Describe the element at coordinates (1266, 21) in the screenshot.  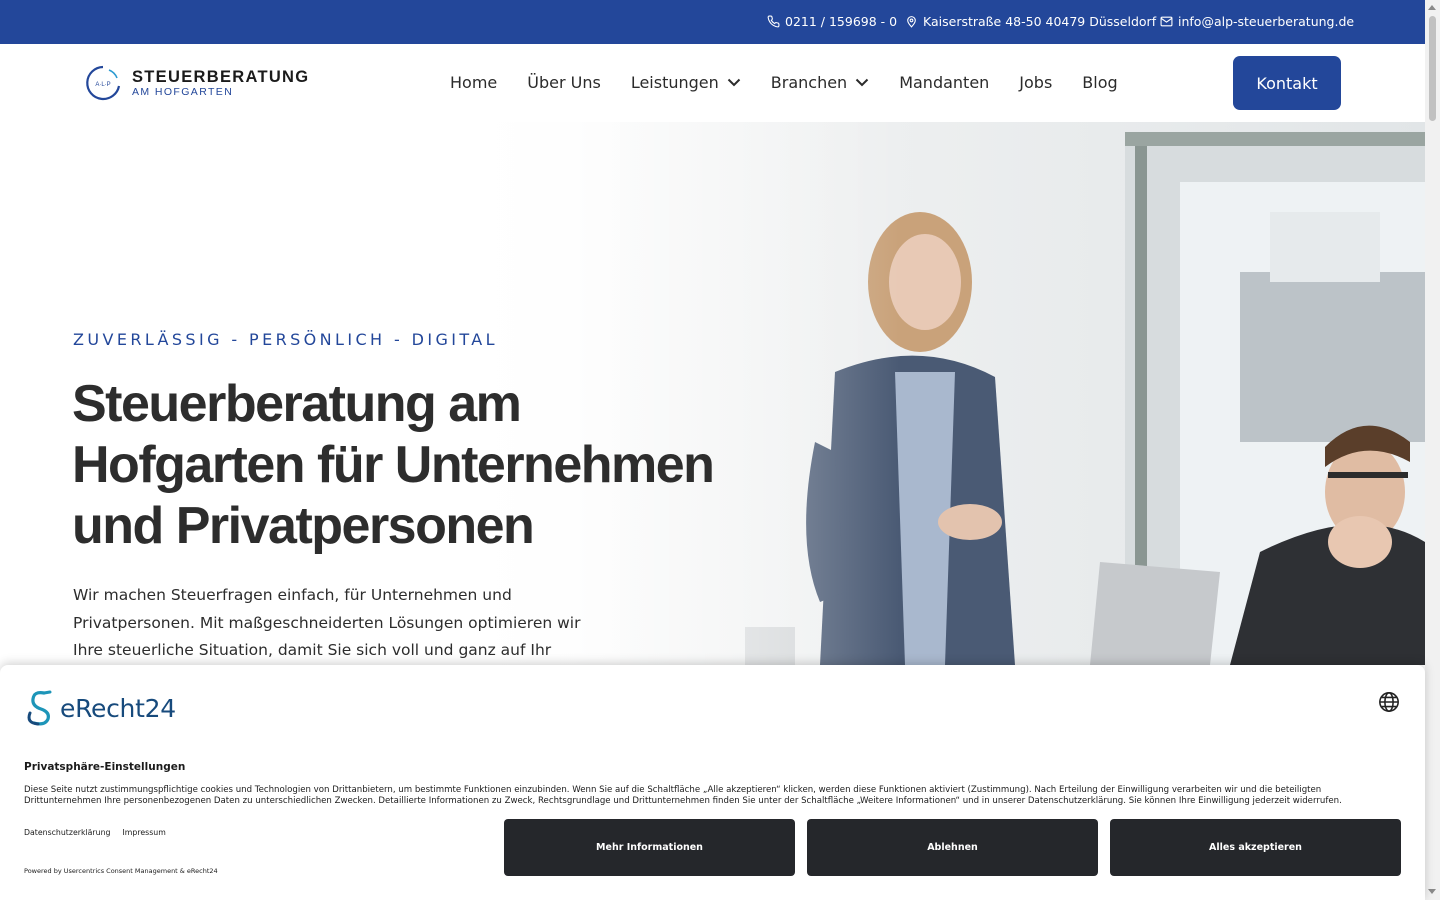
I see `topbar-email-text: info@alp-steuerberatung.de` at that location.